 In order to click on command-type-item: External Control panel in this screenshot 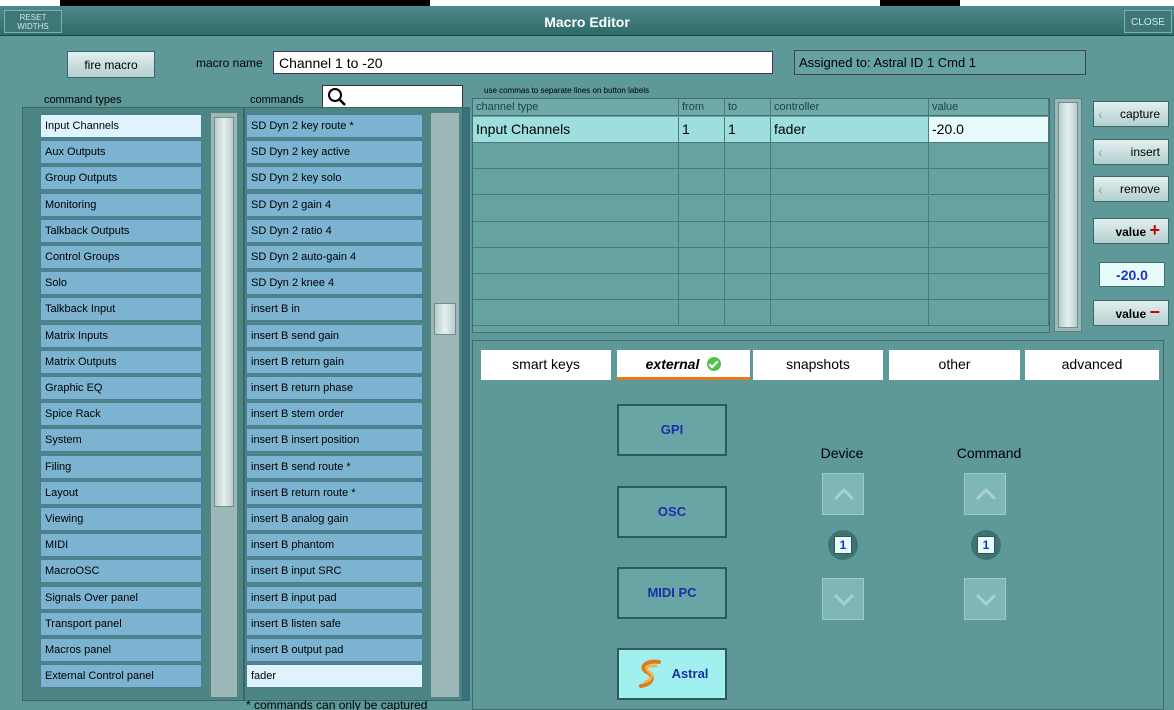, I will do `click(121, 676)`.